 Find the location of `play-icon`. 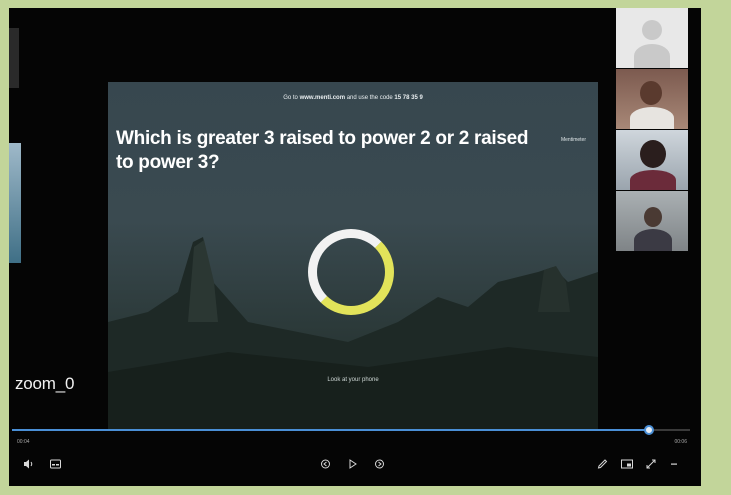

play-icon is located at coordinates (352, 465).